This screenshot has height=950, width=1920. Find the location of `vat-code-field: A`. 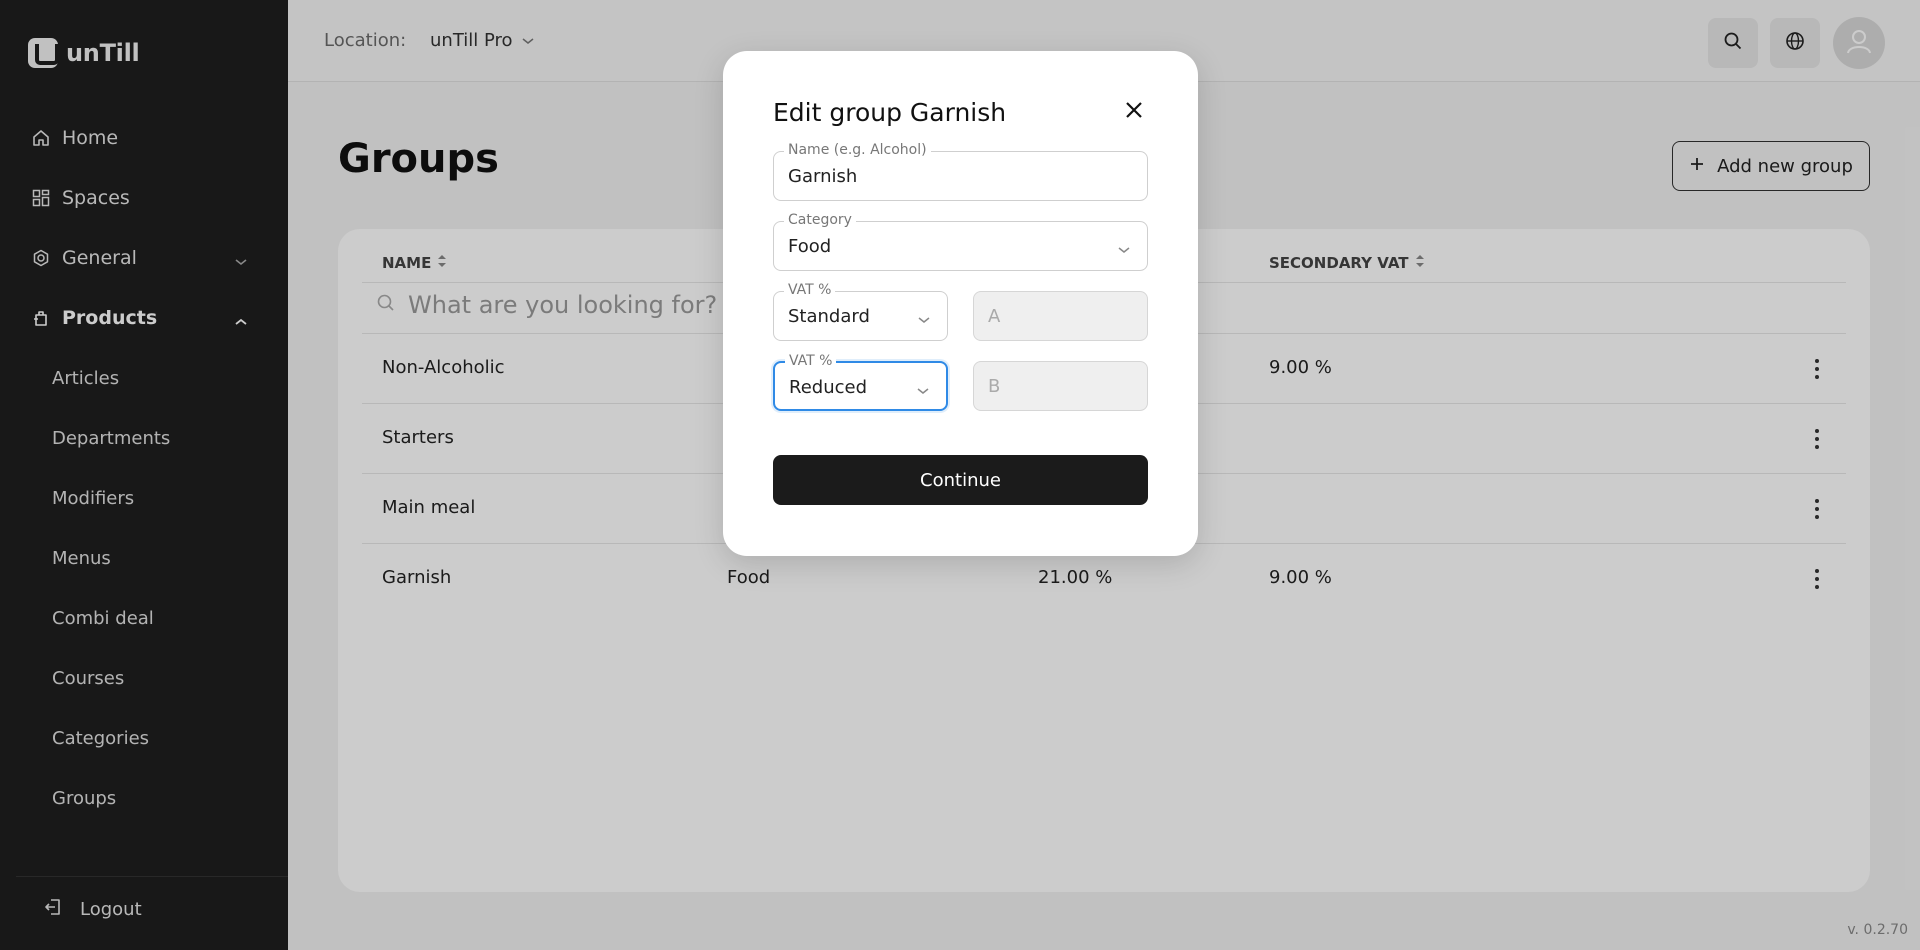

vat-code-field: A is located at coordinates (1060, 316).